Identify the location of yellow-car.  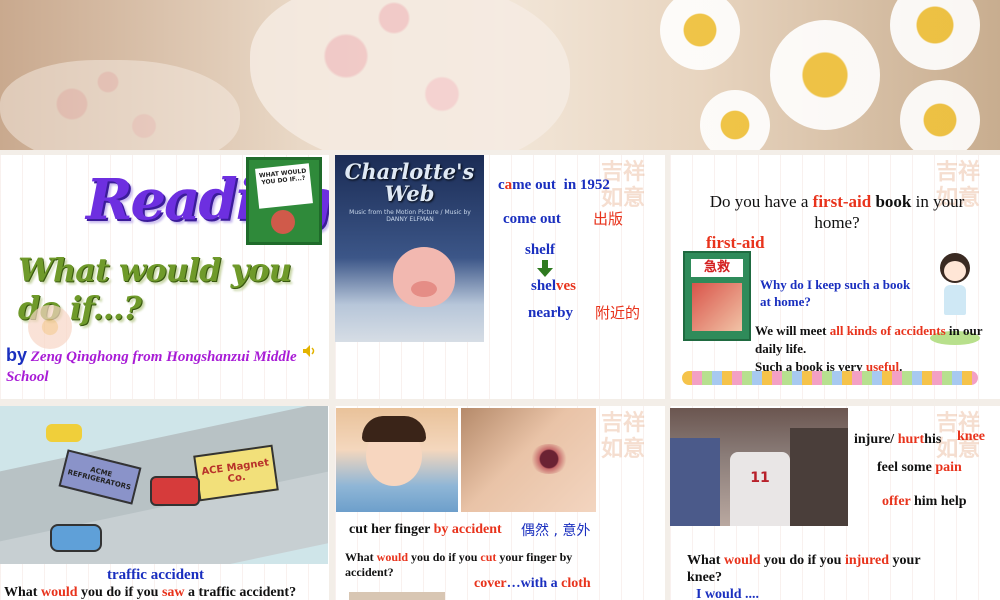
(64, 433).